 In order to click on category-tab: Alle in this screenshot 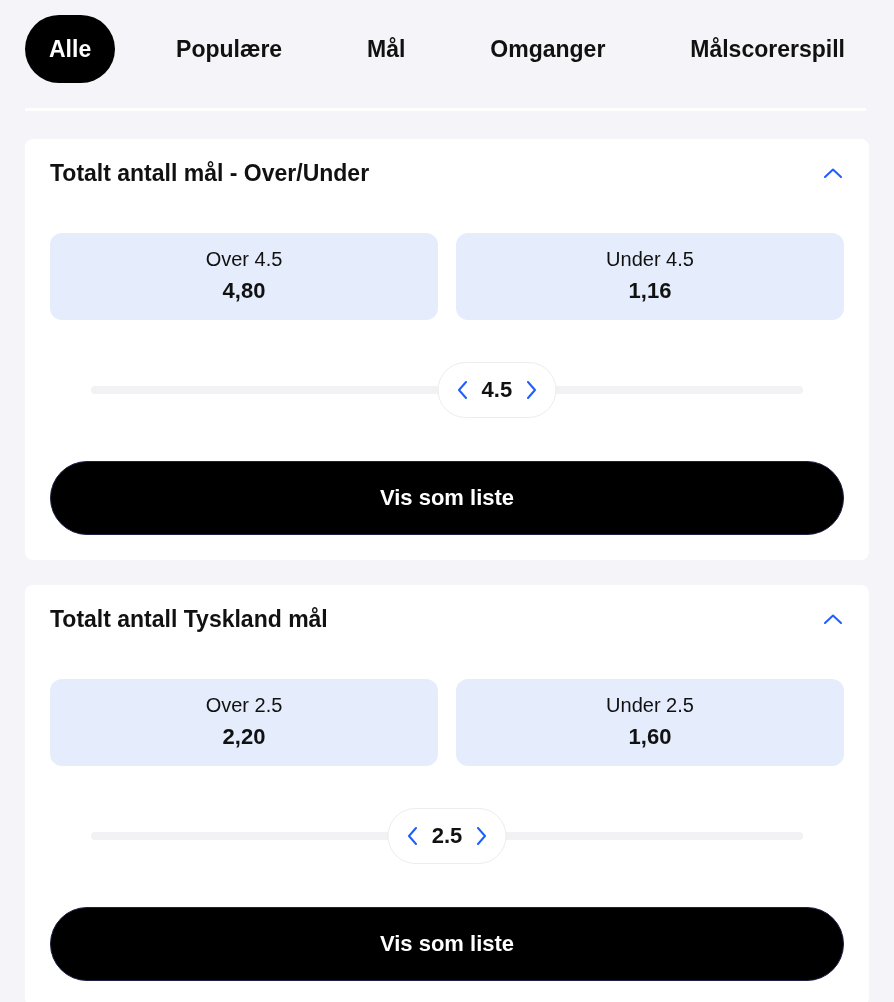, I will do `click(70, 49)`.